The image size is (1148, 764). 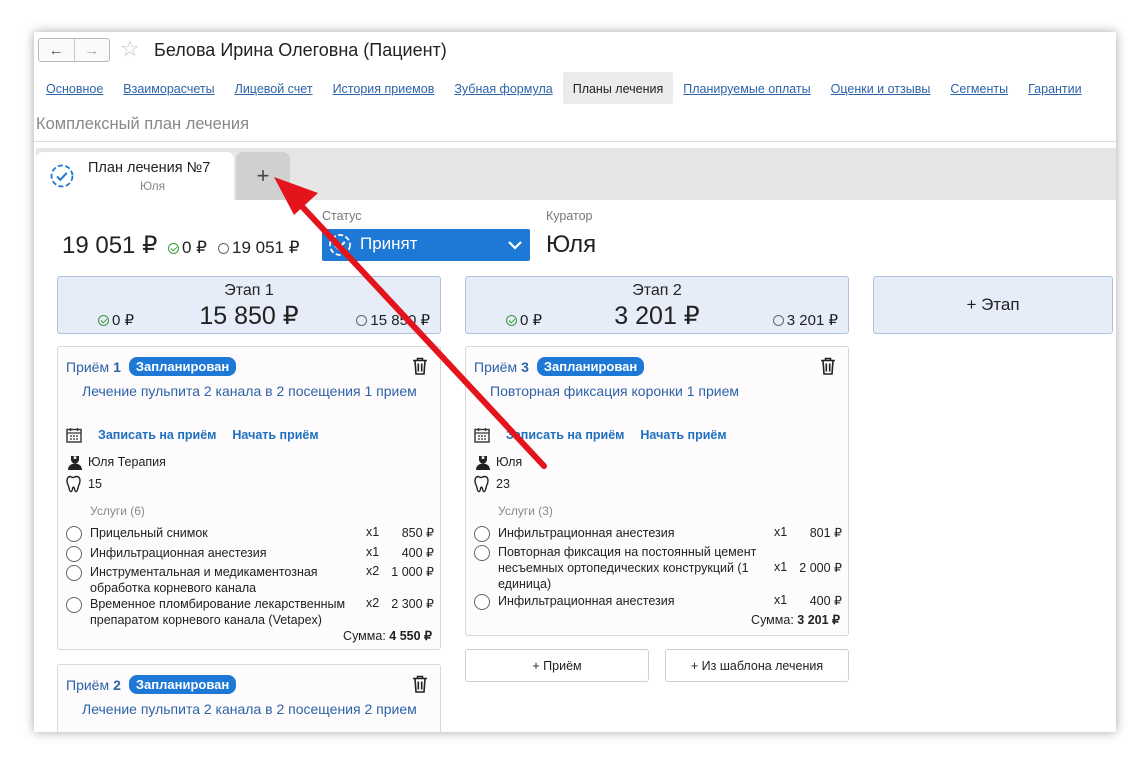 What do you see at coordinates (56, 50) in the screenshot?
I see `back-icon: ←` at bounding box center [56, 50].